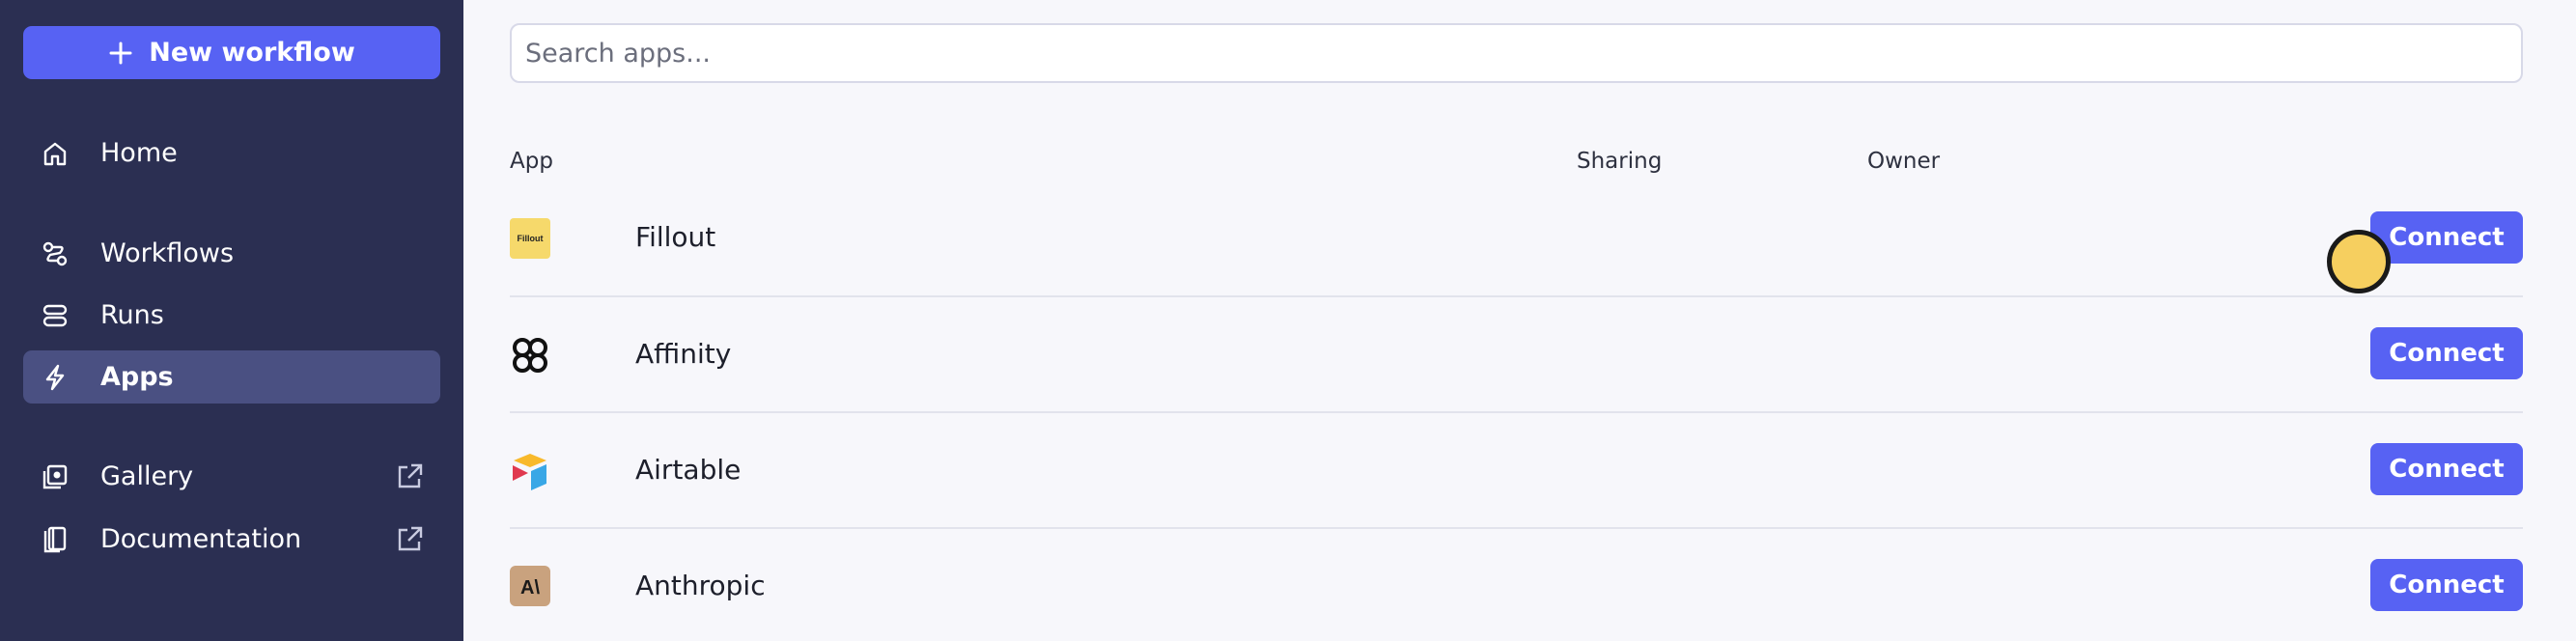 Image resolution: width=2576 pixels, height=641 pixels. What do you see at coordinates (55, 154) in the screenshot?
I see `home-icon` at bounding box center [55, 154].